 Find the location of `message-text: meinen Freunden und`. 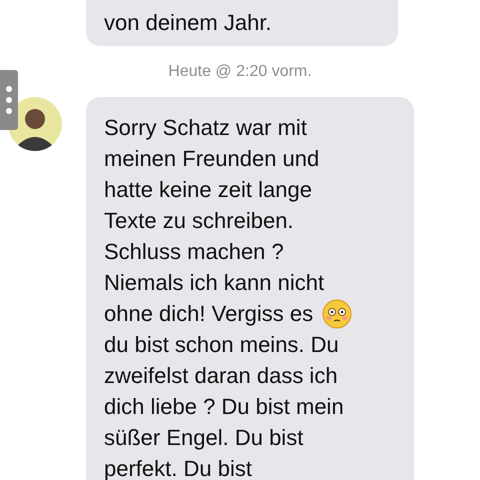

message-text: meinen Freunden und is located at coordinates (212, 159).